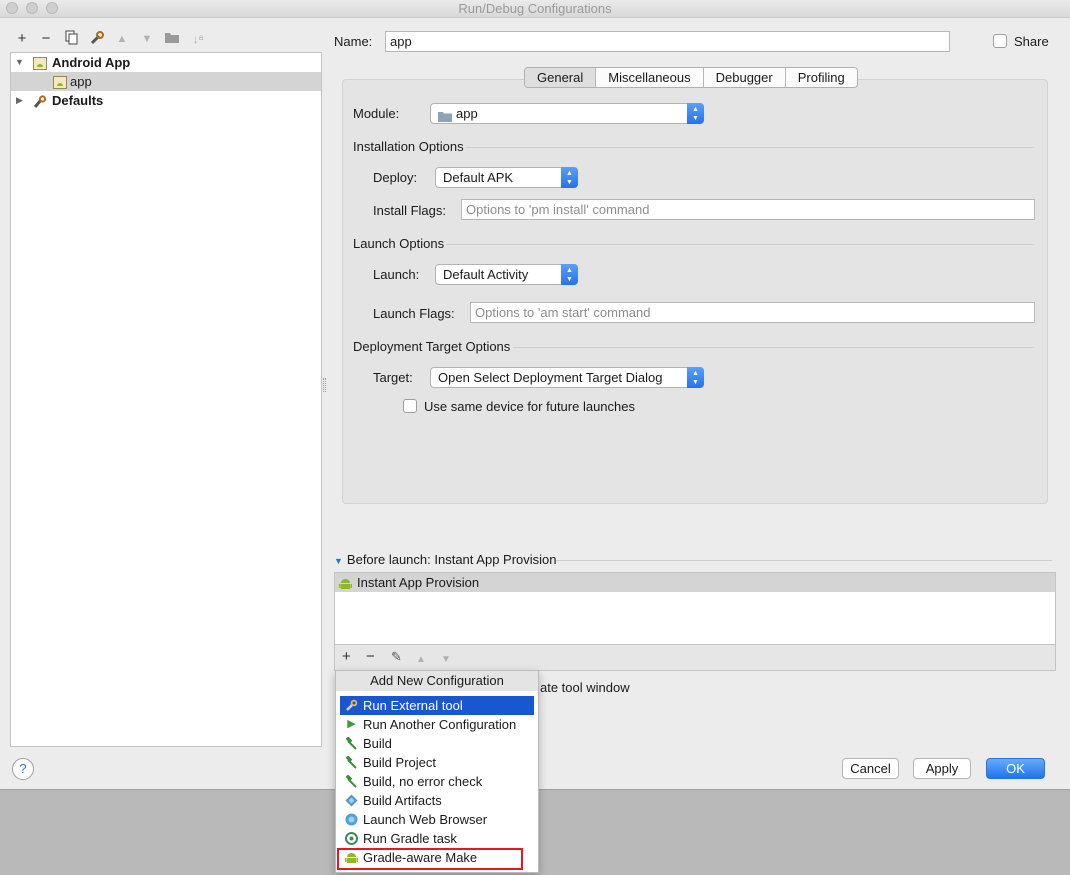  Describe the element at coordinates (345, 585) in the screenshot. I see `android-icon` at that location.